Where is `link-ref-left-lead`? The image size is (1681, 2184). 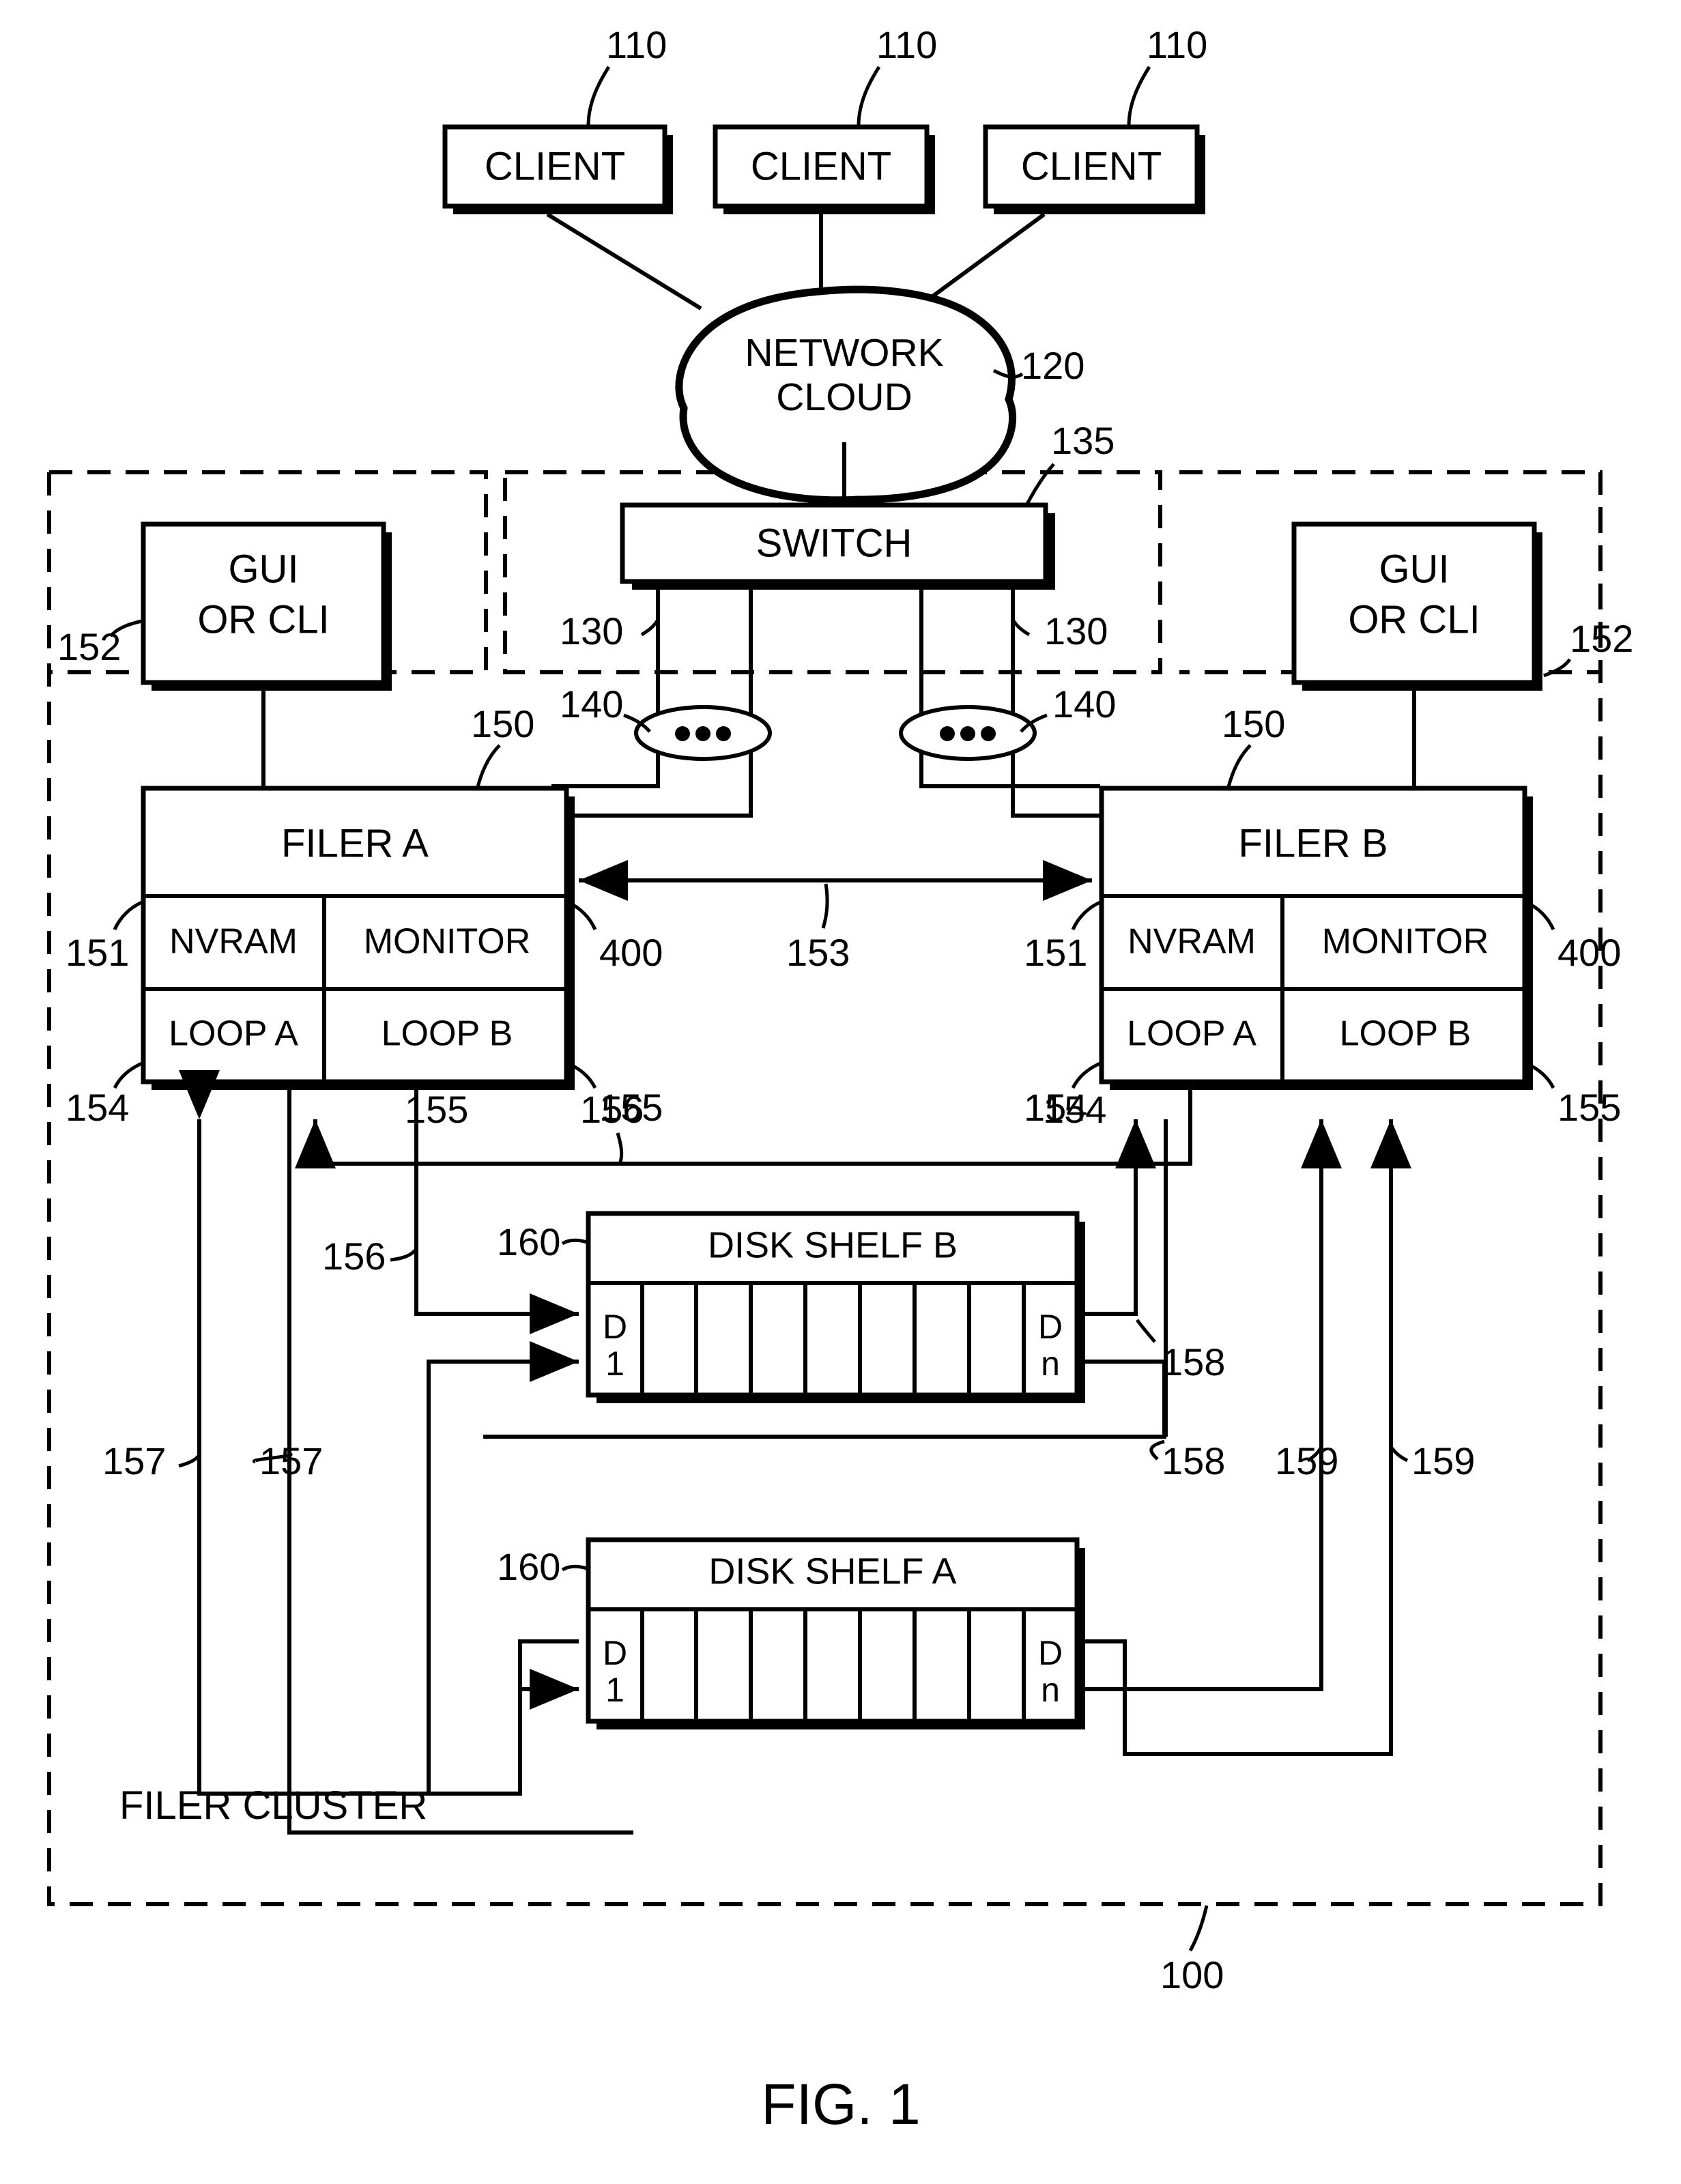 link-ref-left-lead is located at coordinates (650, 627).